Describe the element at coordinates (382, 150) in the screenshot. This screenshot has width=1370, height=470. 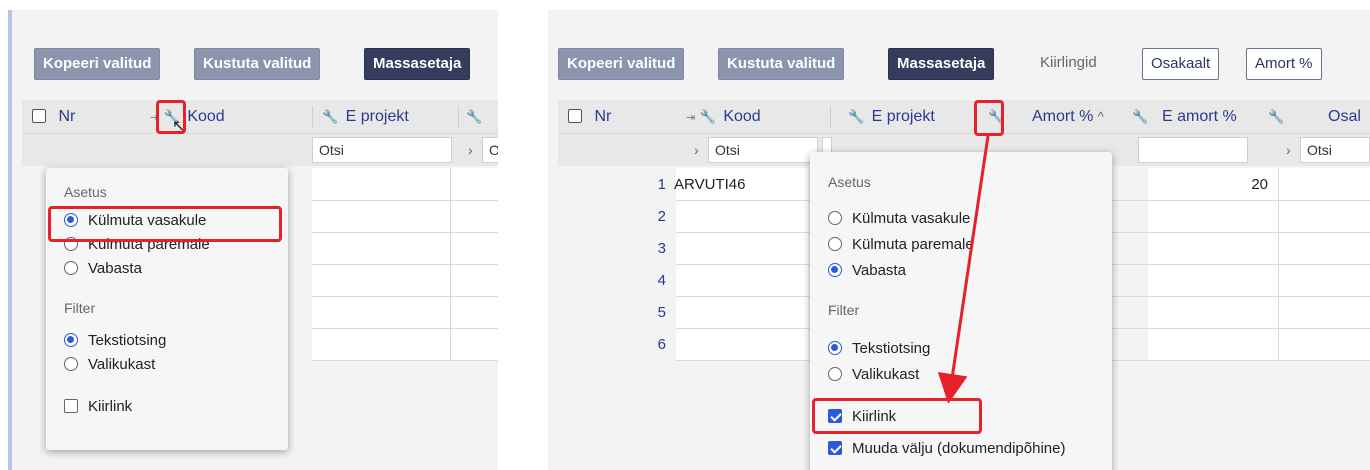
I see `e-projekt-search-input: Otsi` at that location.